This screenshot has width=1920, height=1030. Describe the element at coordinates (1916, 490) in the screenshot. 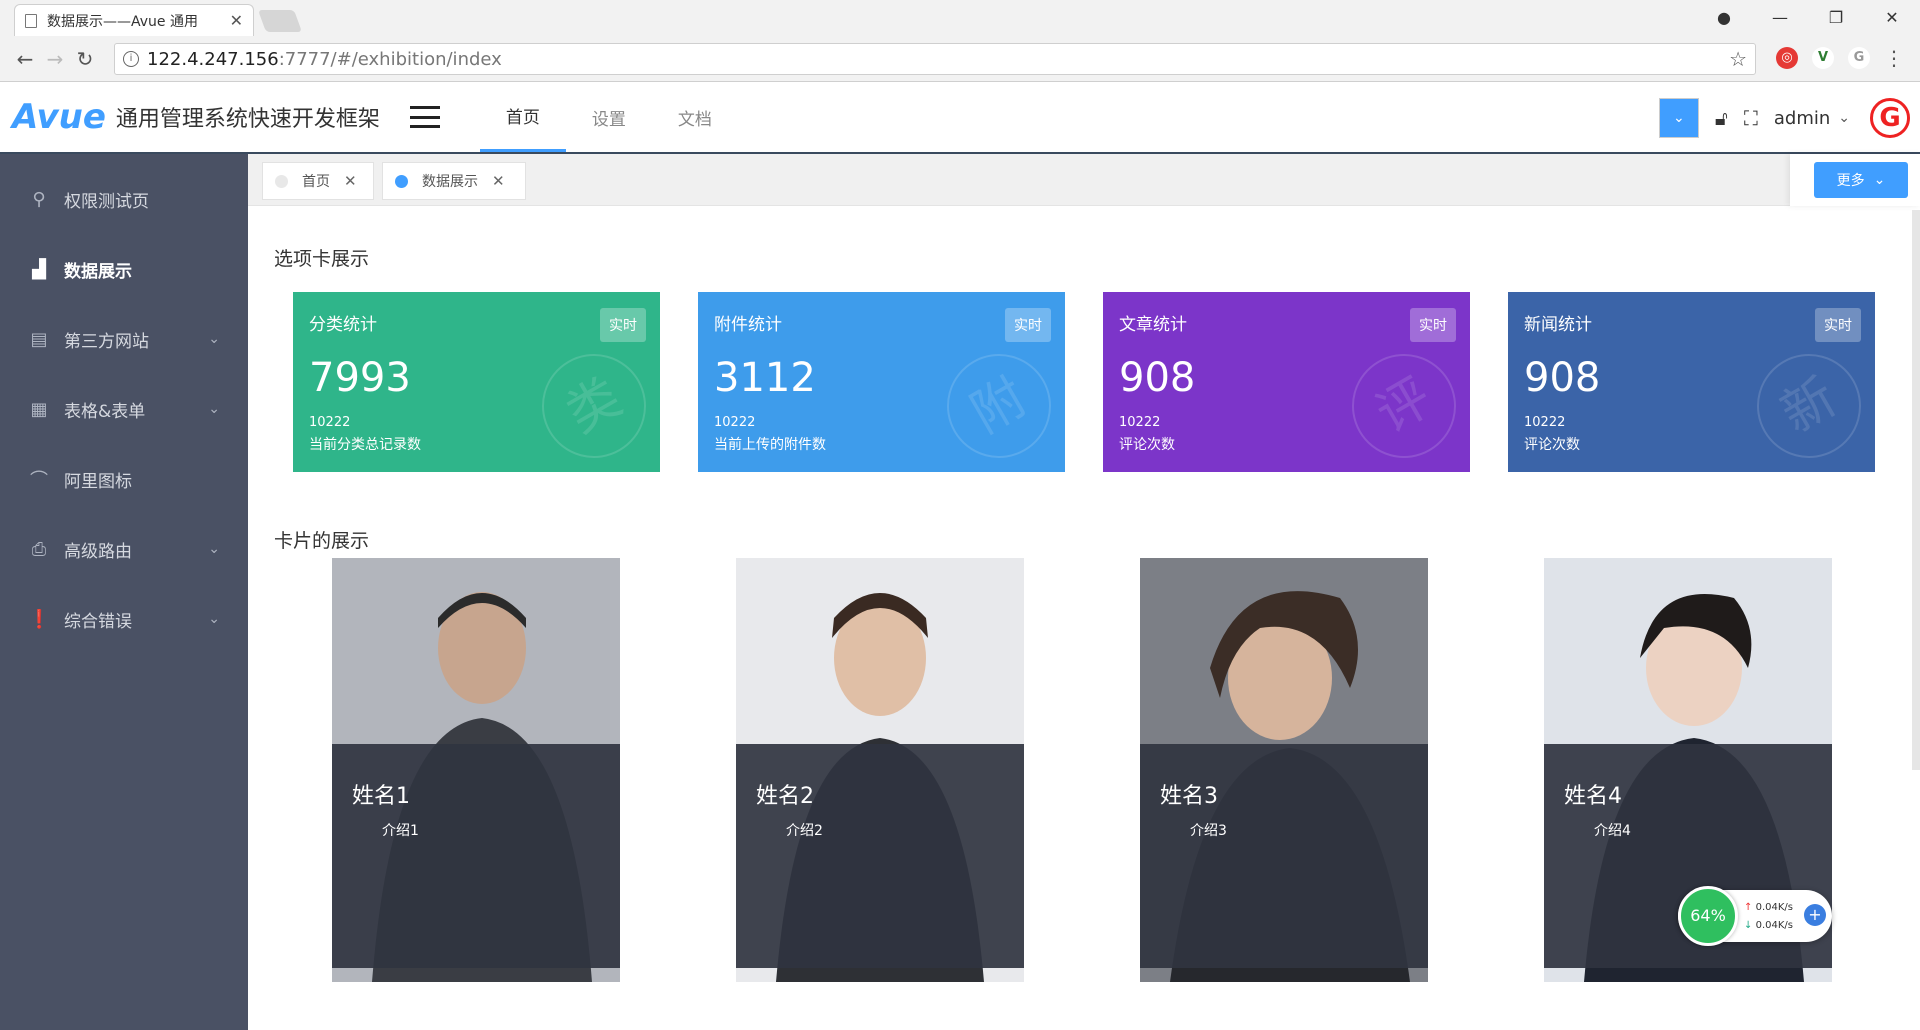

I see `scrollbar` at that location.